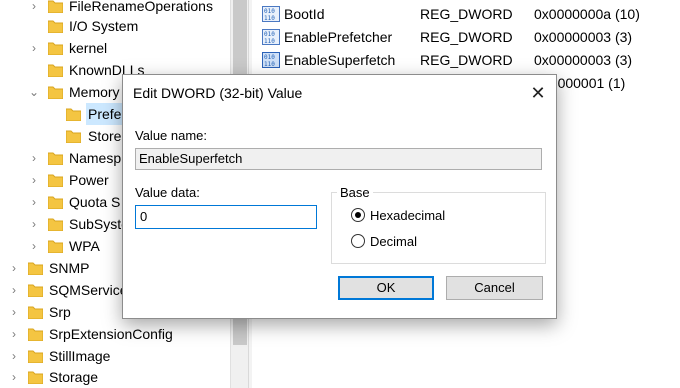 This screenshot has height=388, width=680. I want to click on base-group-label: Base, so click(355, 192).